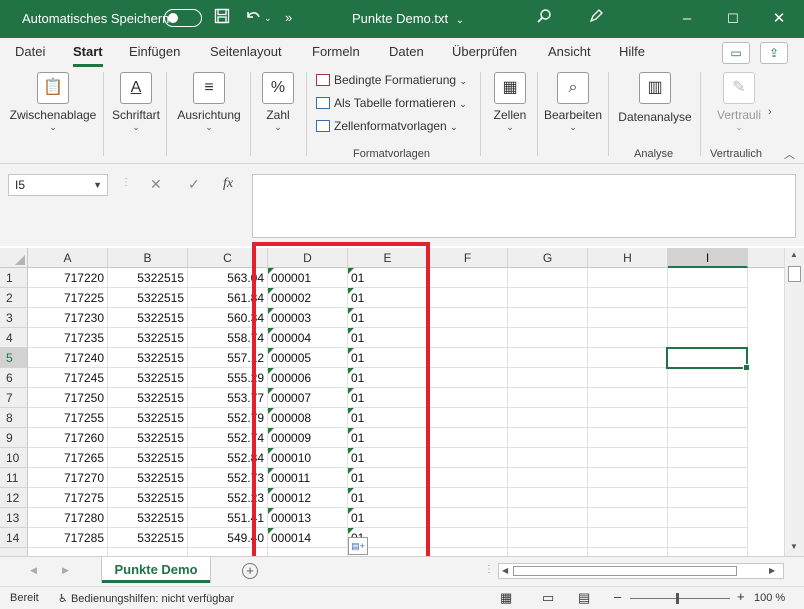 The image size is (804, 609). I want to click on cell-a2: 717225, so click(68, 298).